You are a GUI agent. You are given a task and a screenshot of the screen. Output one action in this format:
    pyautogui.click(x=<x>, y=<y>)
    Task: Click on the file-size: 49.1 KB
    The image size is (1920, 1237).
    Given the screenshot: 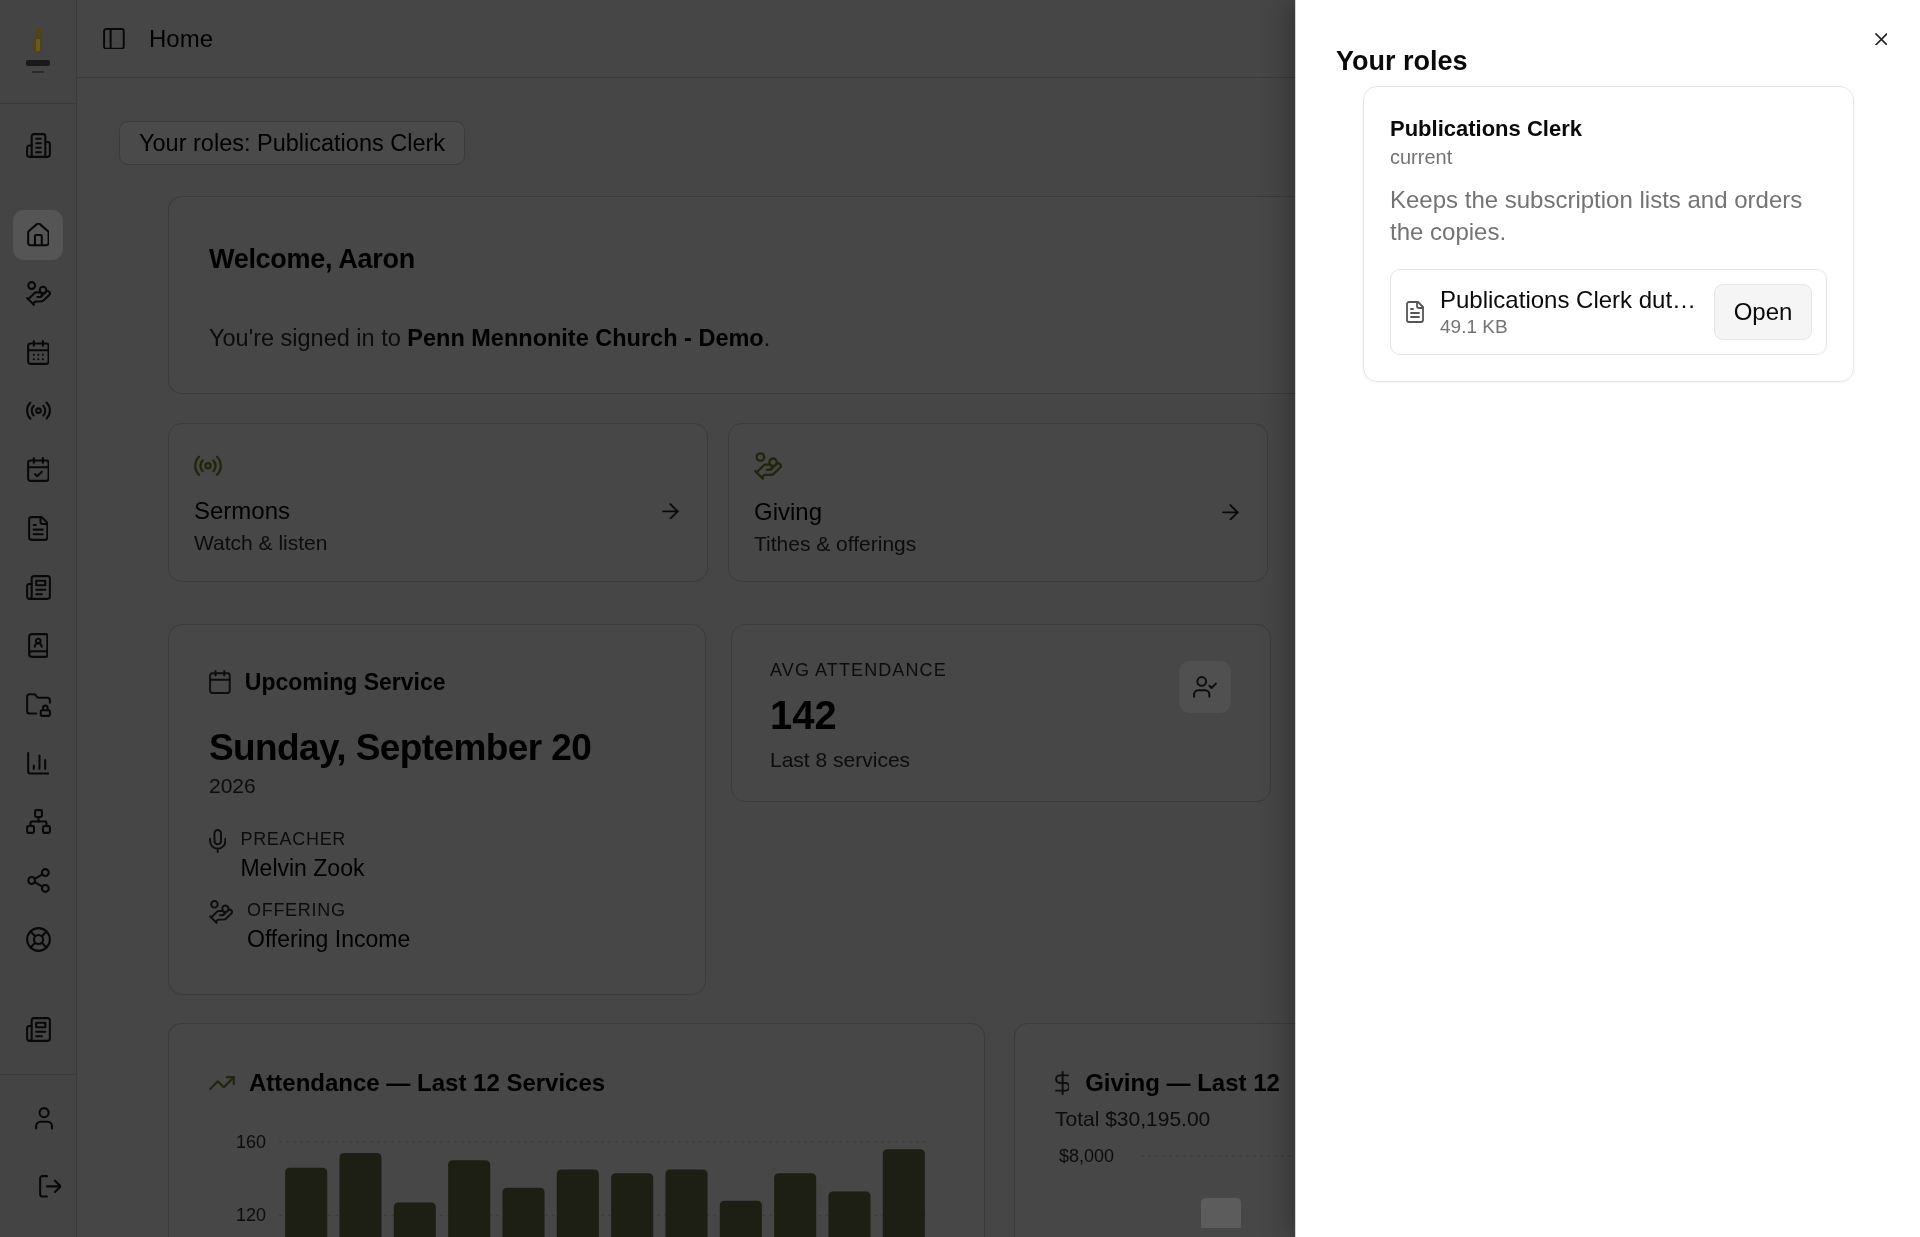 What is the action you would take?
    pyautogui.click(x=1474, y=327)
    